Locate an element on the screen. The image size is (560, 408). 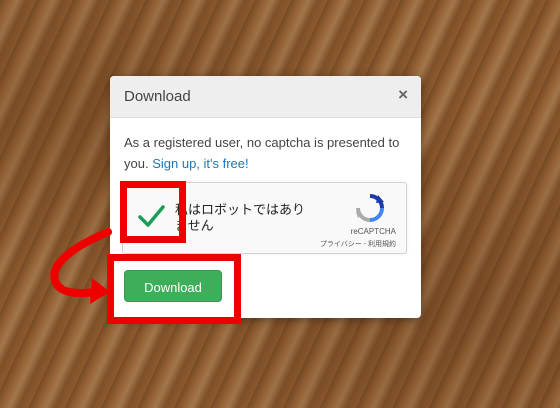
recaptcha-logo-icon is located at coordinates (370, 208).